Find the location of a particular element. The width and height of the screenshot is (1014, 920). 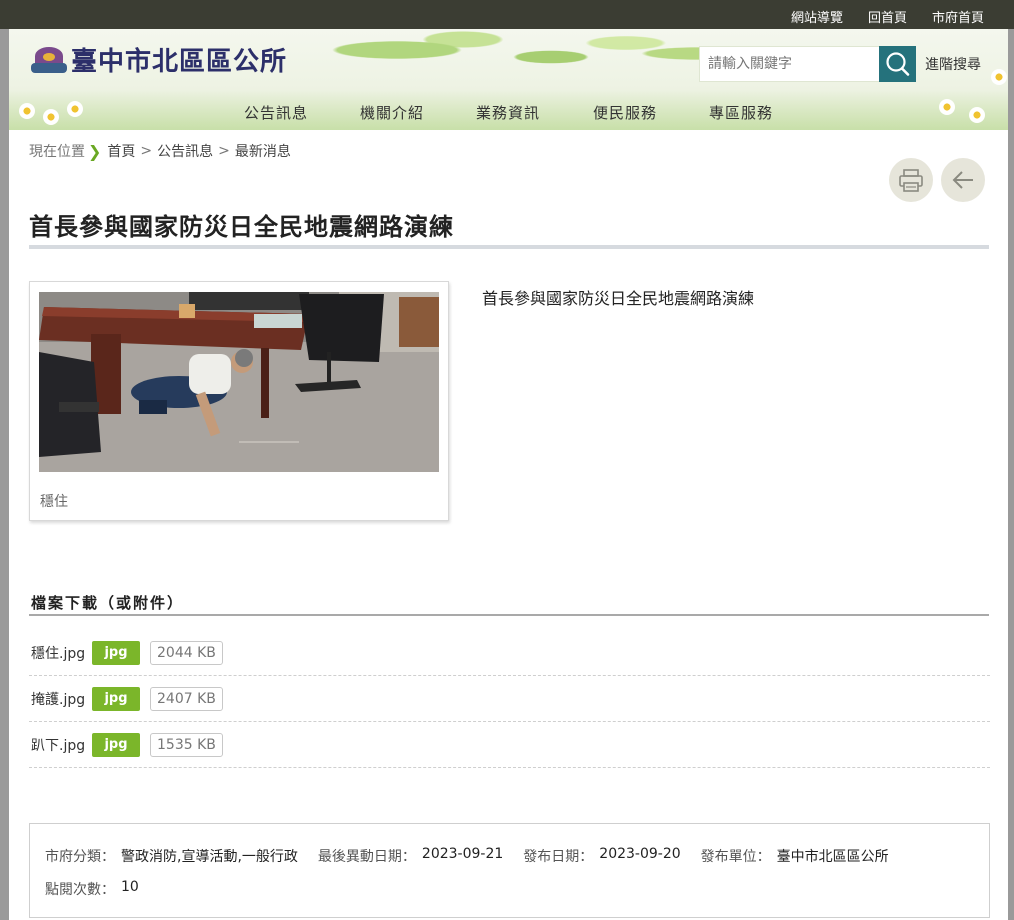

search-icon is located at coordinates (898, 64).